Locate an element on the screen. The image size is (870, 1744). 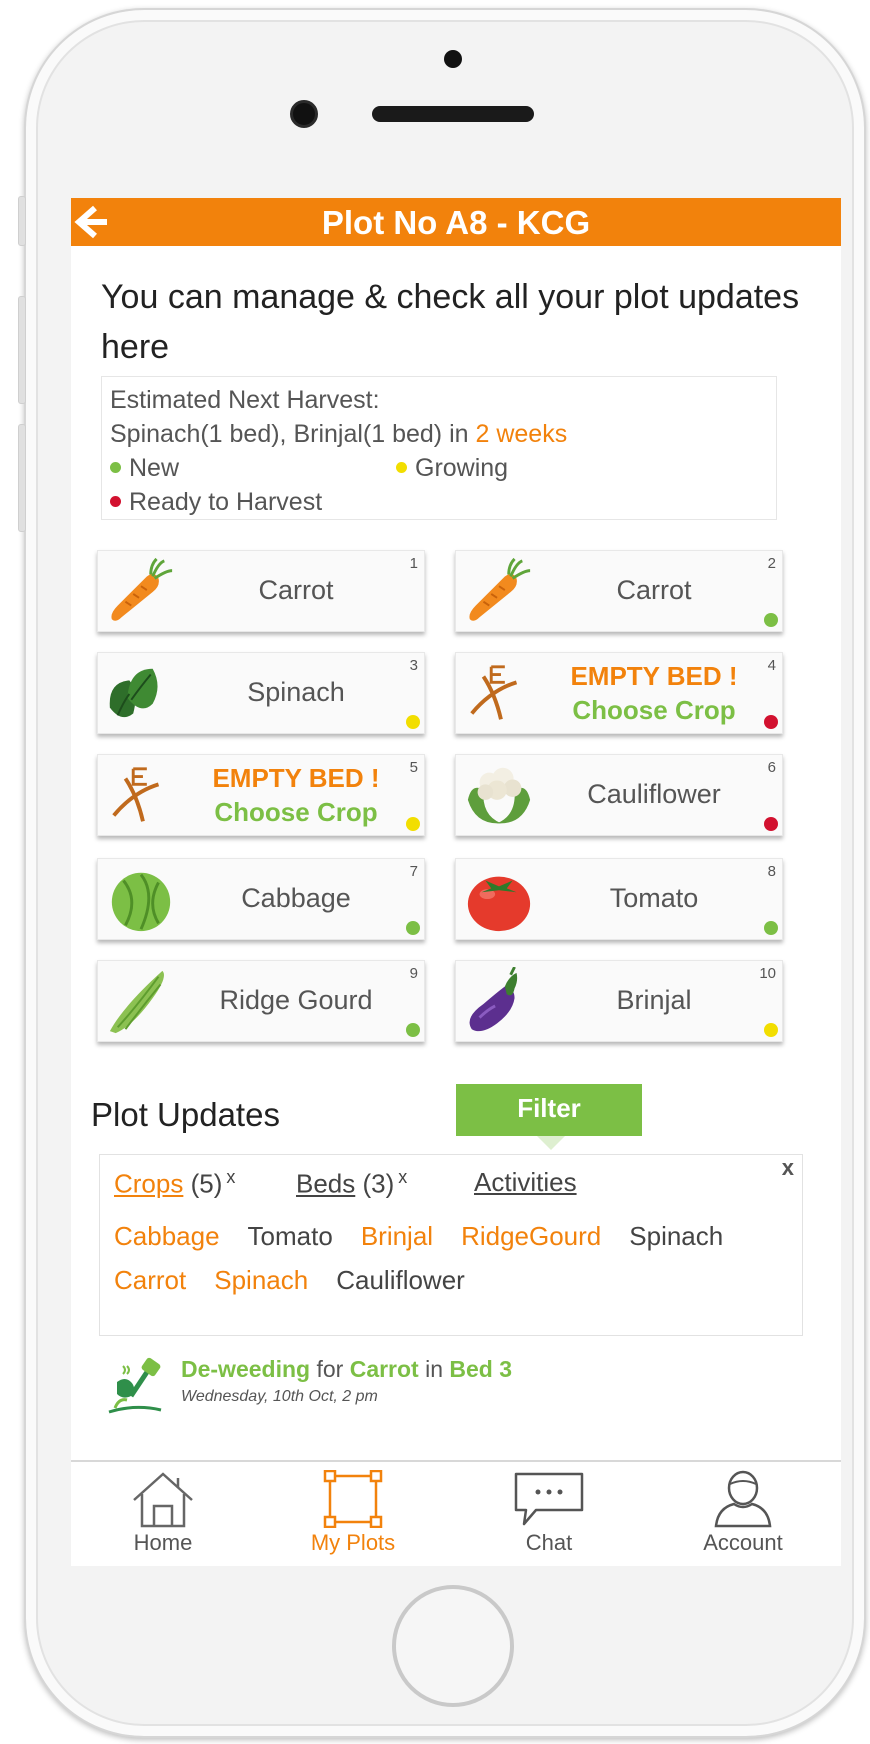
crop-filter-chip: Cauliflower is located at coordinates (400, 1280).